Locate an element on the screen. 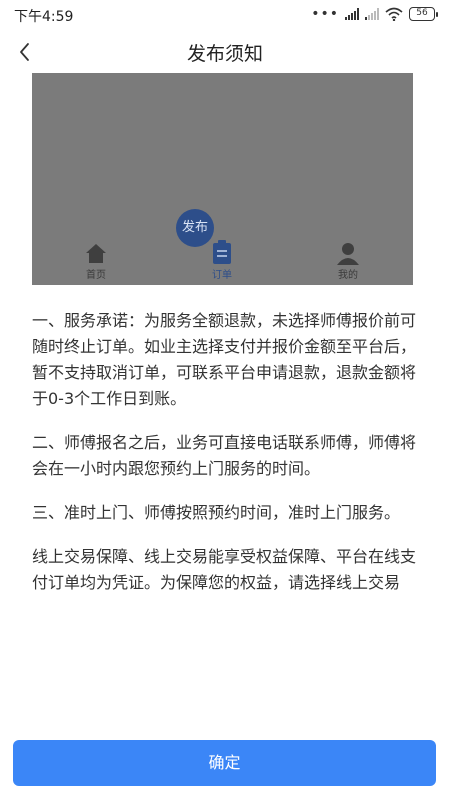  signal-weak-icon is located at coordinates (372, 14).